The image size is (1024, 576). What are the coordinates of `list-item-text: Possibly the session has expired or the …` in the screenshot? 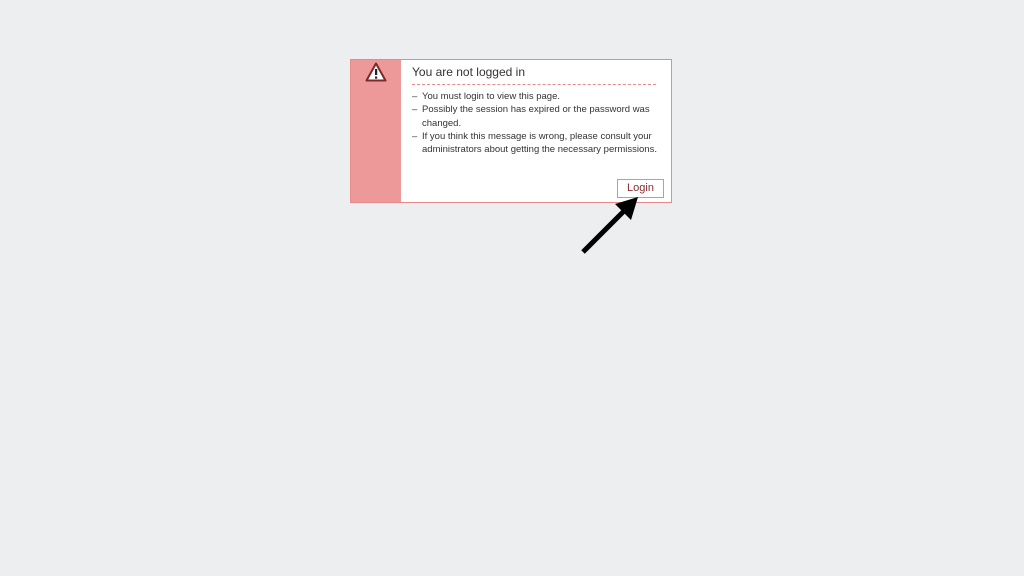 It's located at (536, 116).